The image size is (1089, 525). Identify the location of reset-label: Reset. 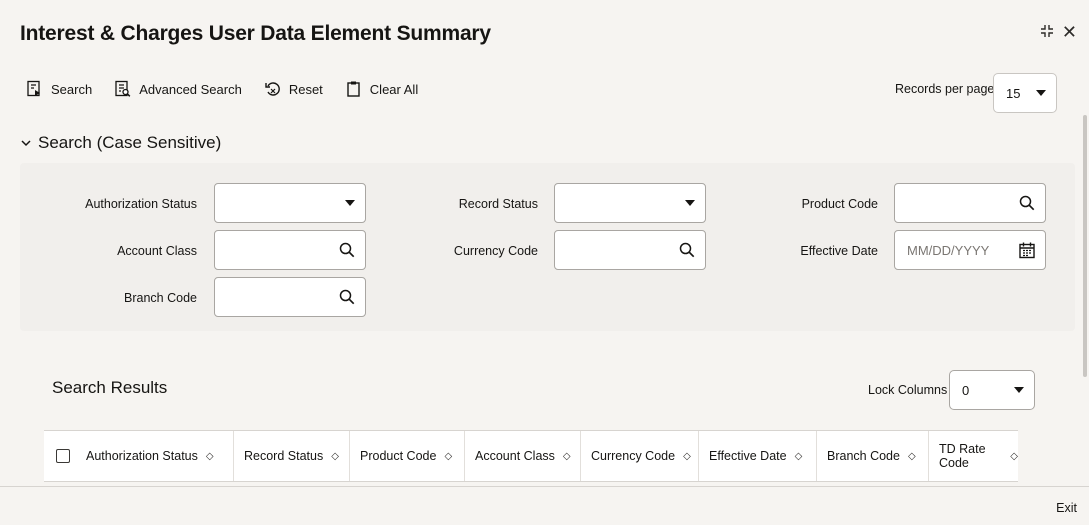
(305, 89).